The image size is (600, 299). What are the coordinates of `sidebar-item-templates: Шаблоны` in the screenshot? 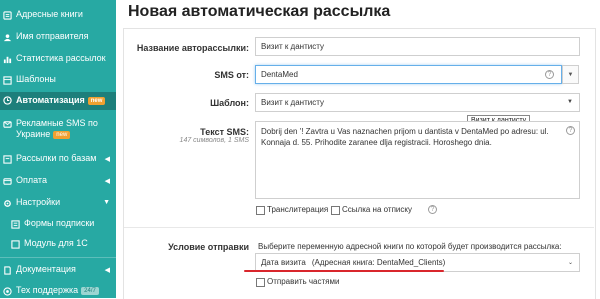 It's located at (58, 81).